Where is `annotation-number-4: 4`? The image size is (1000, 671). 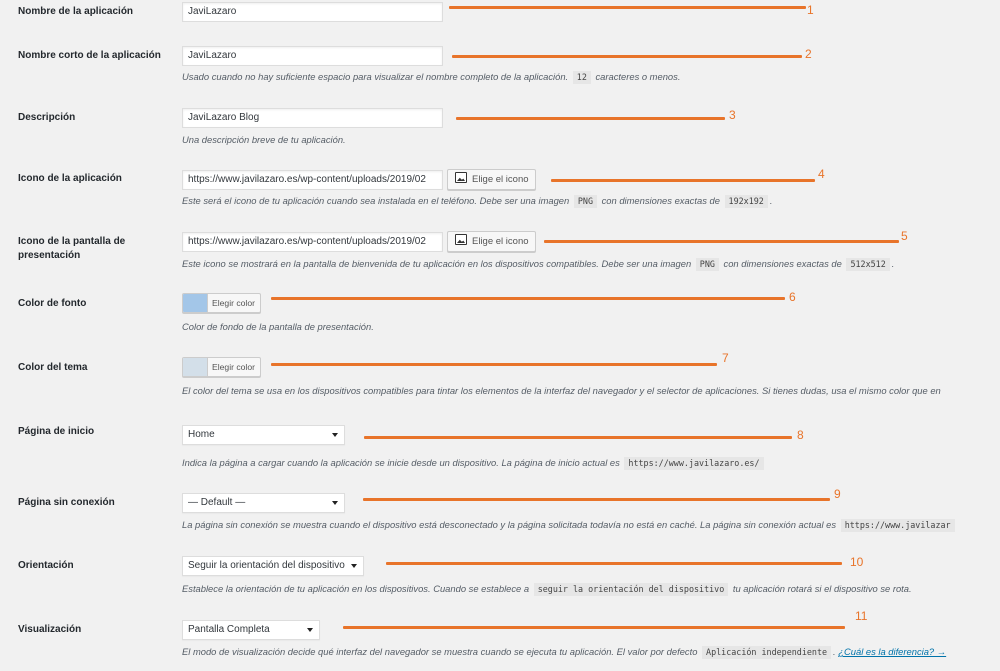
annotation-number-4: 4 is located at coordinates (821, 174).